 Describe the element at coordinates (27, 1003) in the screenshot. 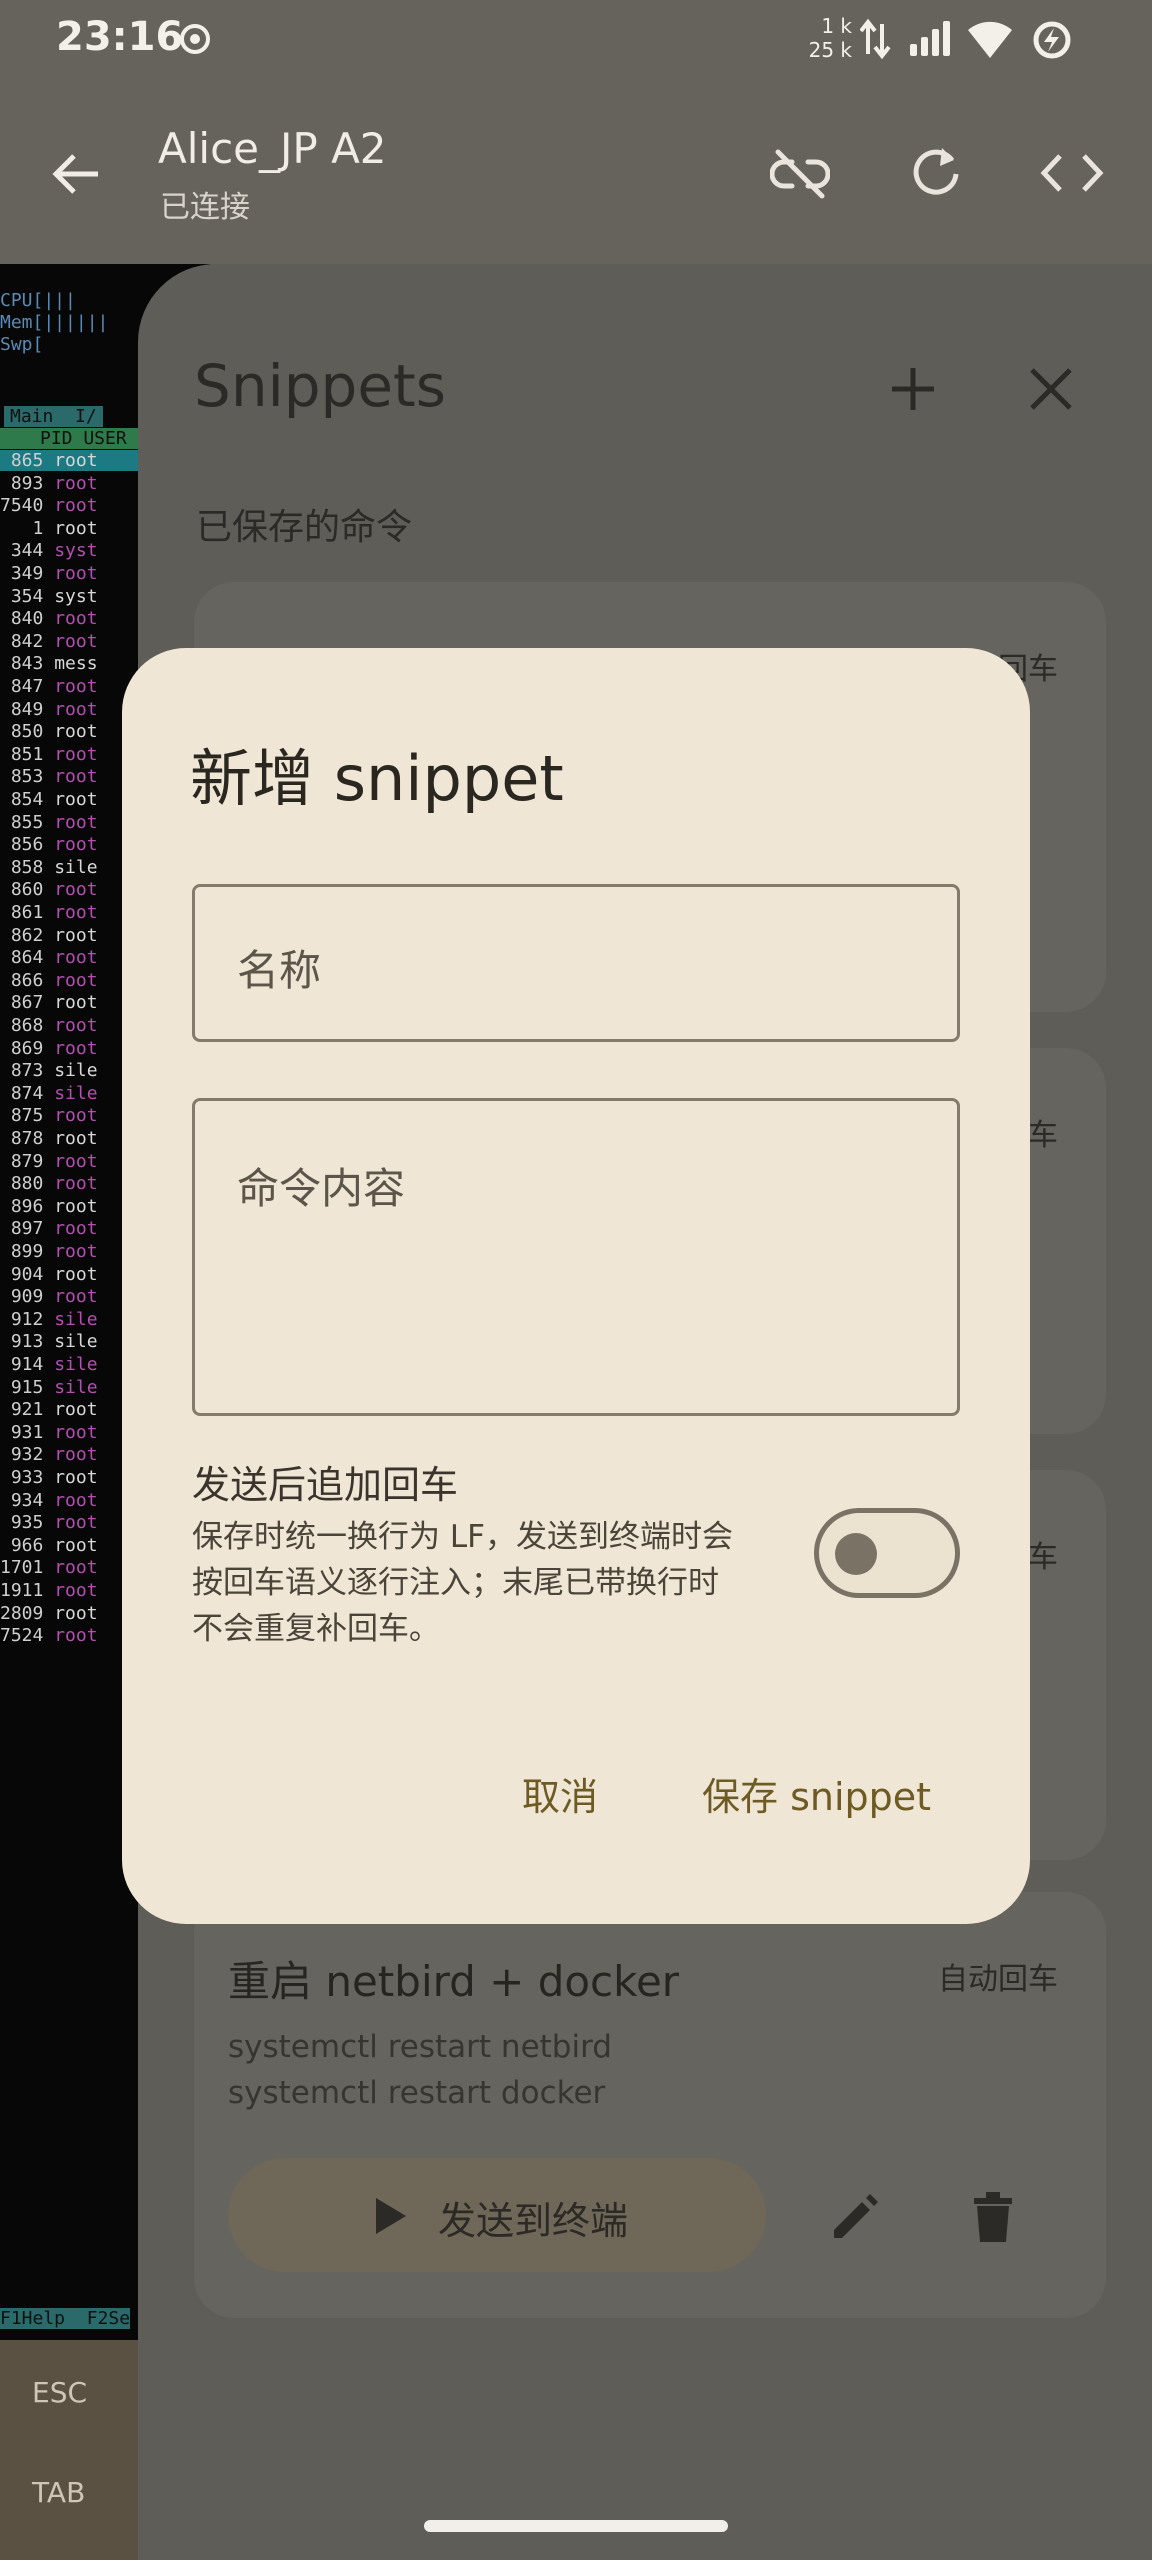

I see `process-pid: 867` at that location.